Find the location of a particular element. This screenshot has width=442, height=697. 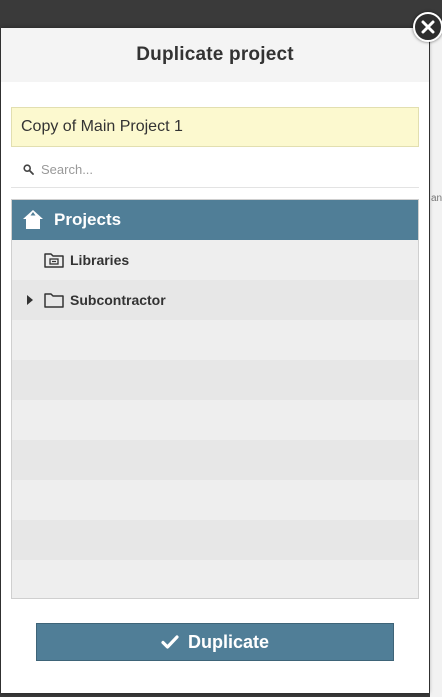

tree-item-label: Subcontractor is located at coordinates (118, 300).